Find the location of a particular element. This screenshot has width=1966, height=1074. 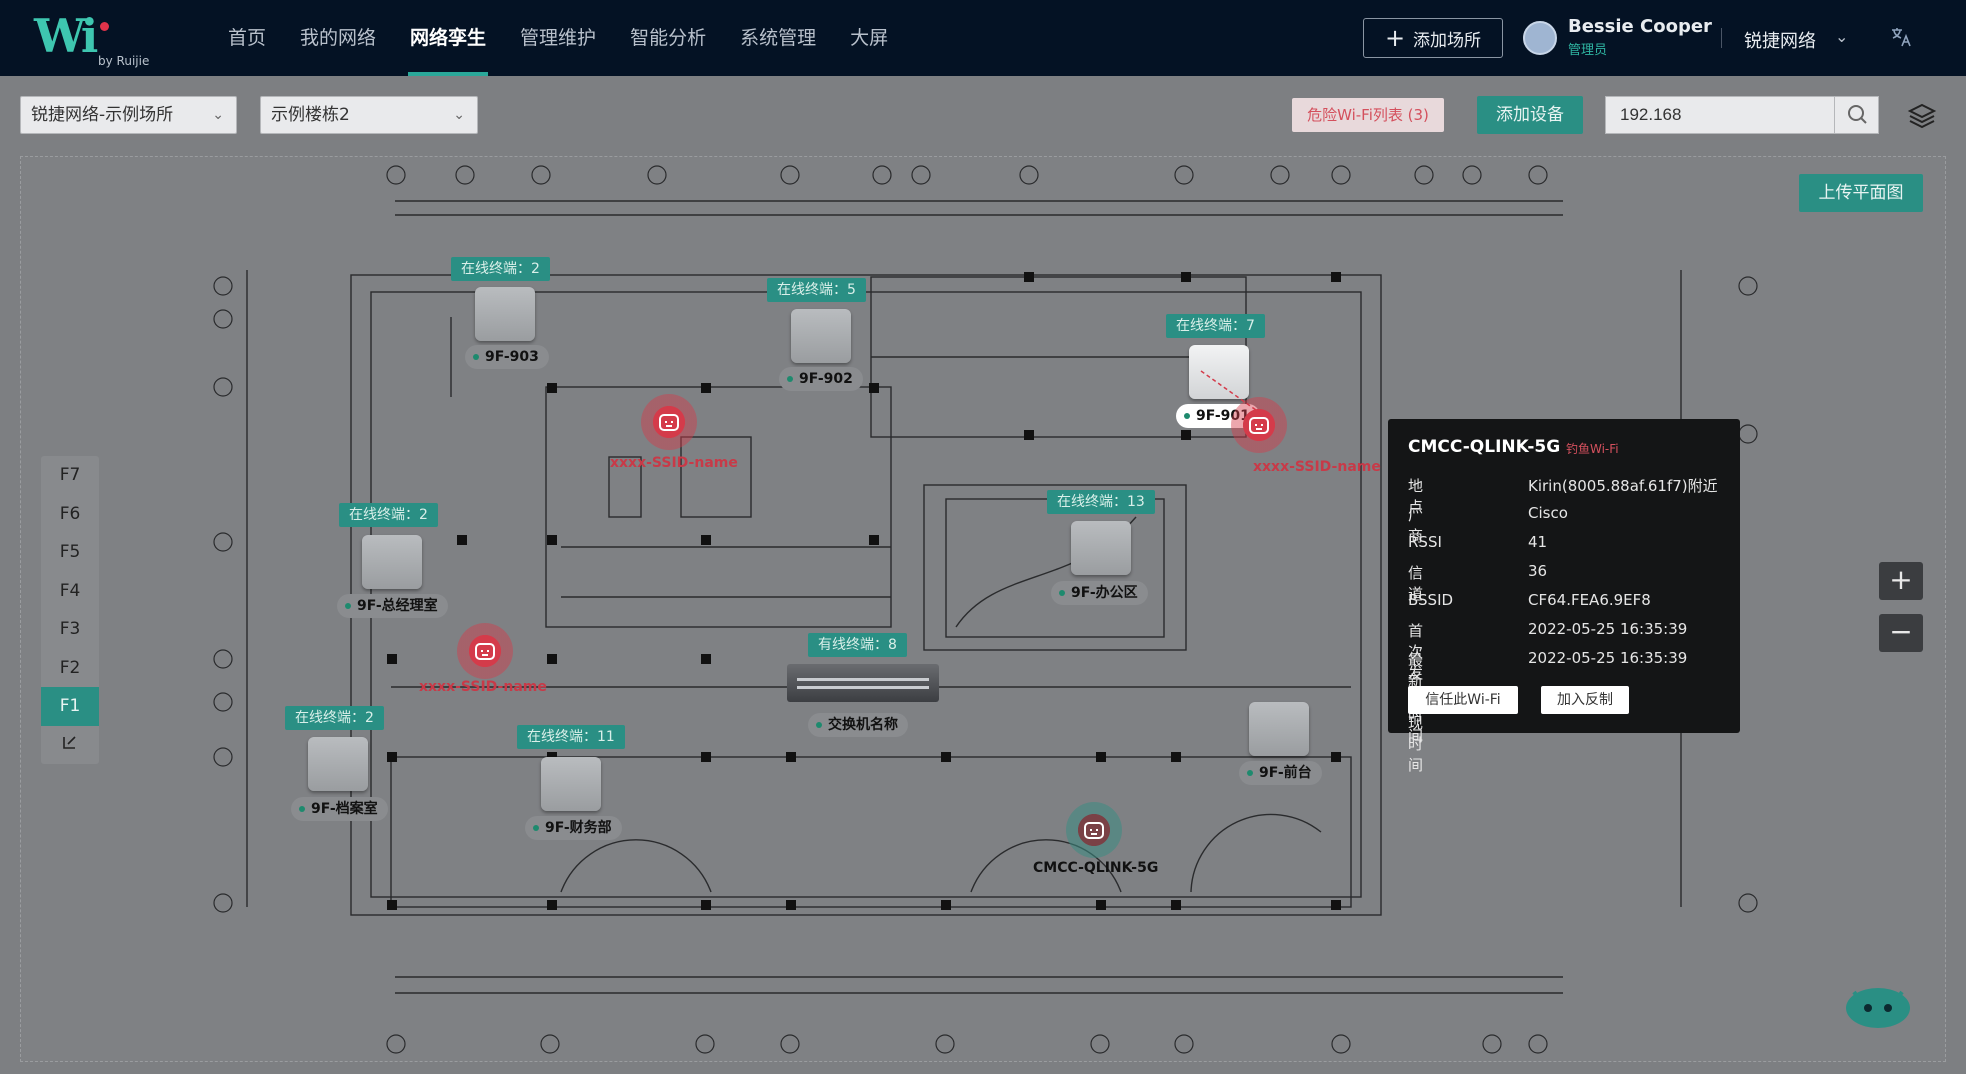

ap-rogue-link is located at coordinates (1232, 393).